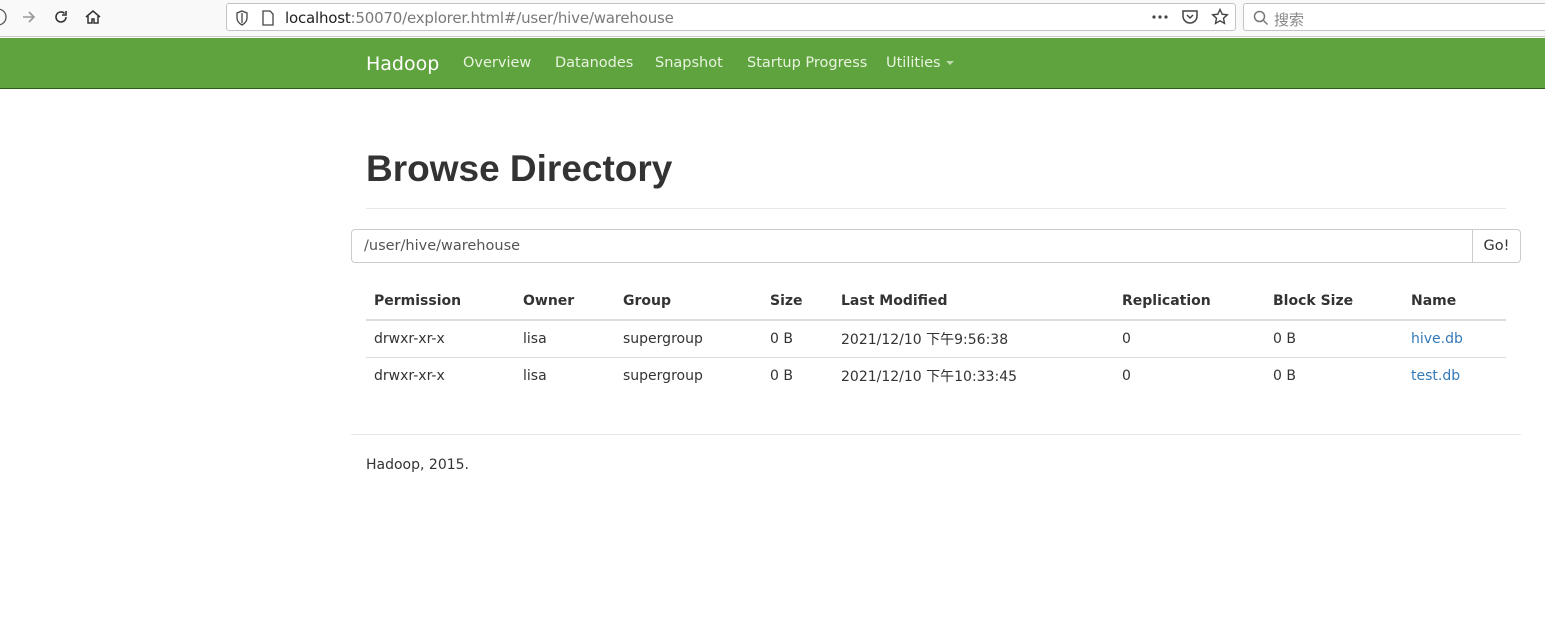 This screenshot has width=1545, height=639. What do you see at coordinates (912, 246) in the screenshot?
I see `directory-path-input: /user/hive/warehouse` at bounding box center [912, 246].